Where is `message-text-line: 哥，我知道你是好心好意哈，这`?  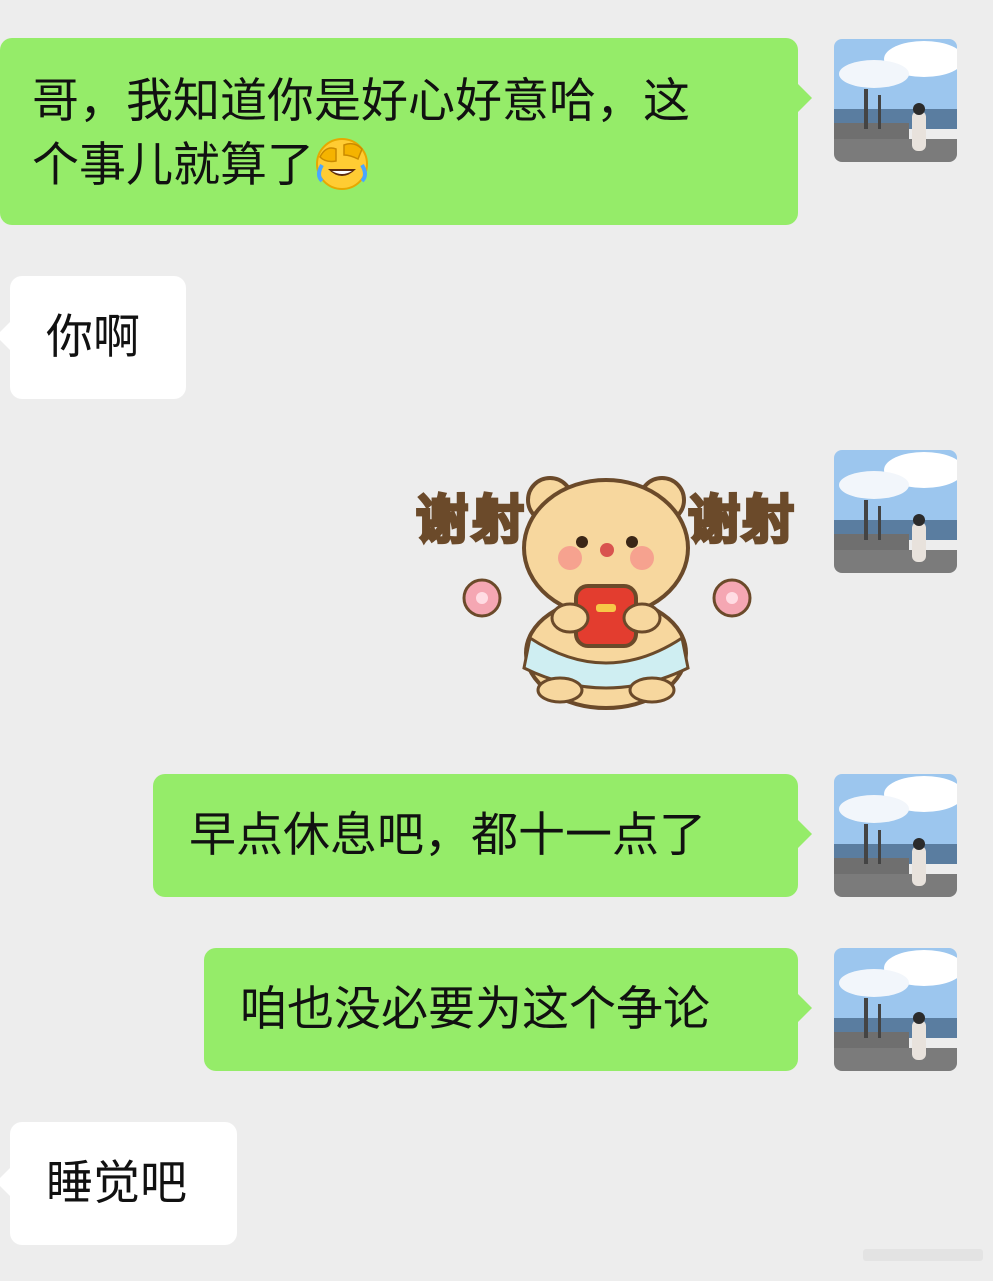 message-text-line: 哥，我知道你是好心好意哈，这 is located at coordinates (361, 101).